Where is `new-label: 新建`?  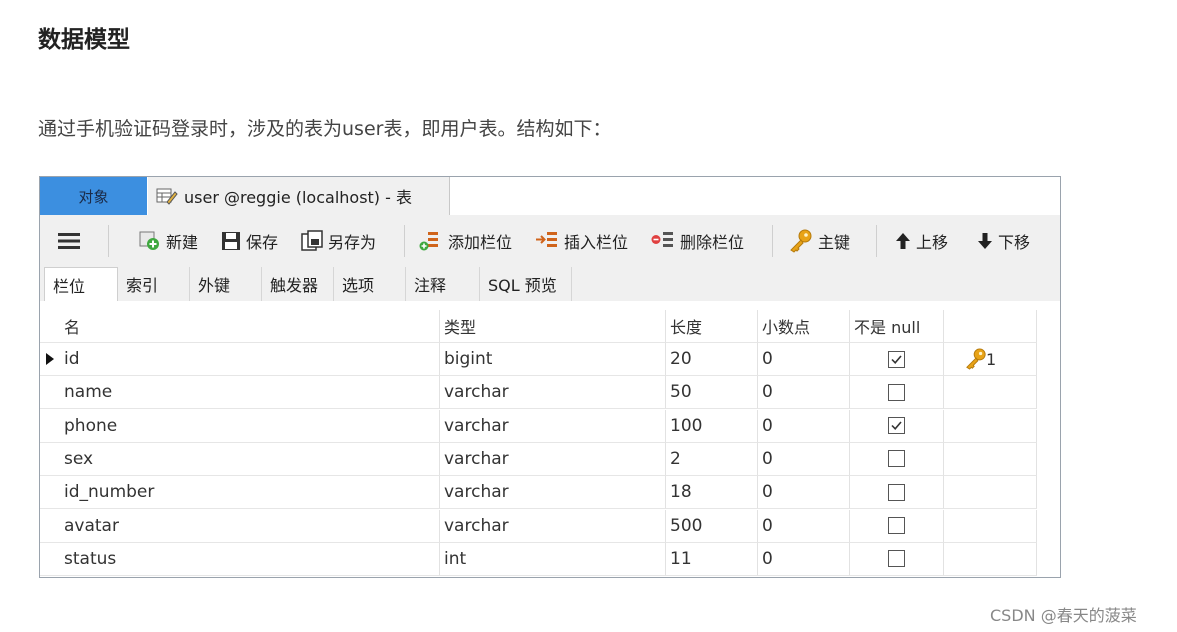
new-label: 新建 is located at coordinates (182, 242).